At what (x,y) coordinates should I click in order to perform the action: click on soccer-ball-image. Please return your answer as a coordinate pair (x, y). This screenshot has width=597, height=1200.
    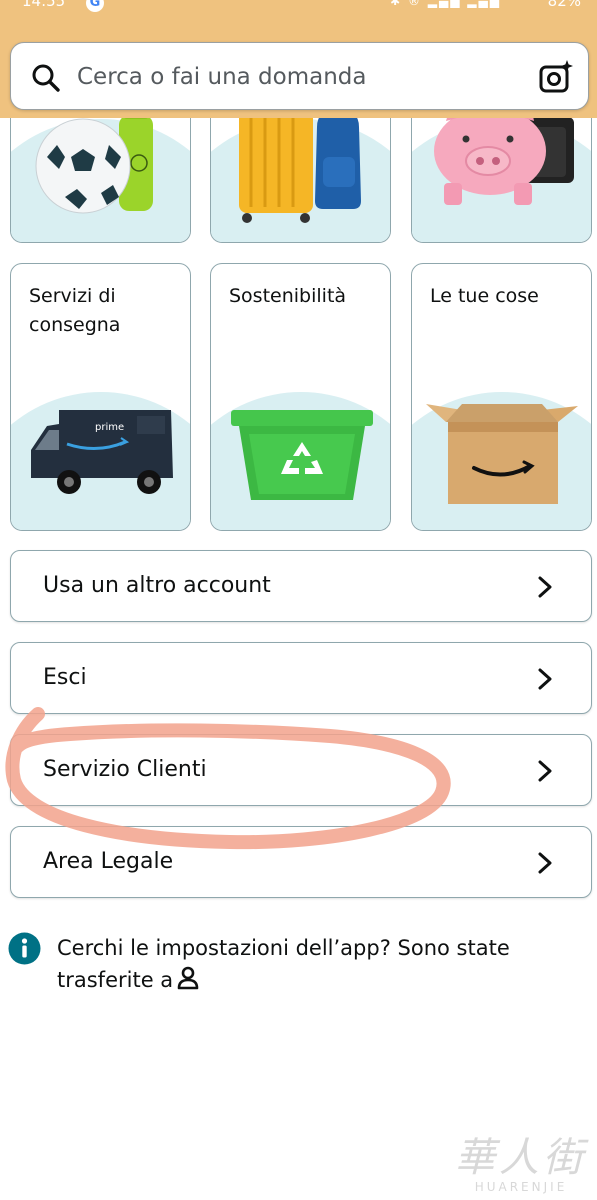
    Looking at the image, I should click on (94, 158).